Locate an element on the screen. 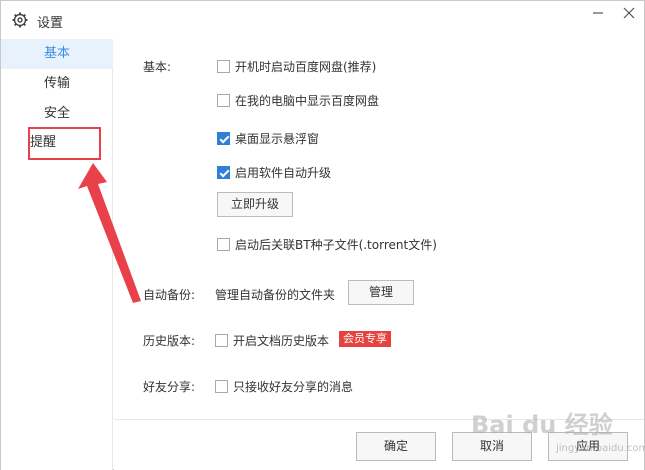 The height and width of the screenshot is (470, 645). vip-only-badge: 会员专享 is located at coordinates (365, 339).